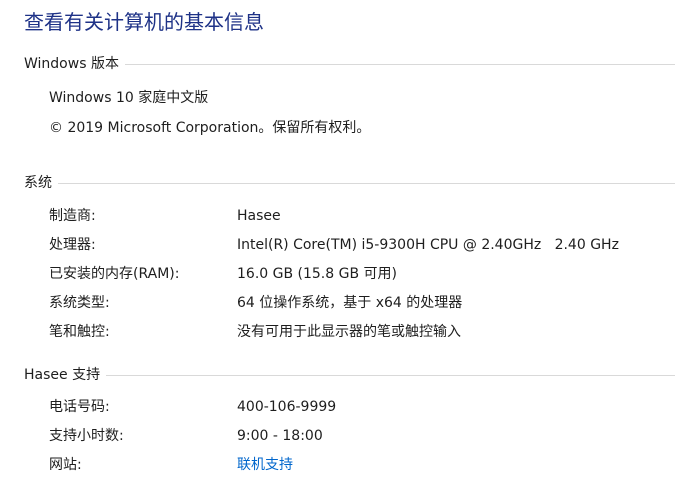  I want to click on system-header: 系统, so click(38, 183).